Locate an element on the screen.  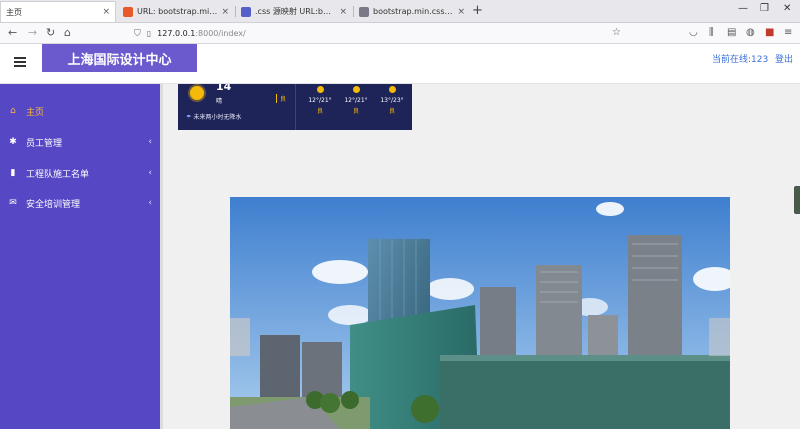
back-button: ← is located at coordinates (12, 32).